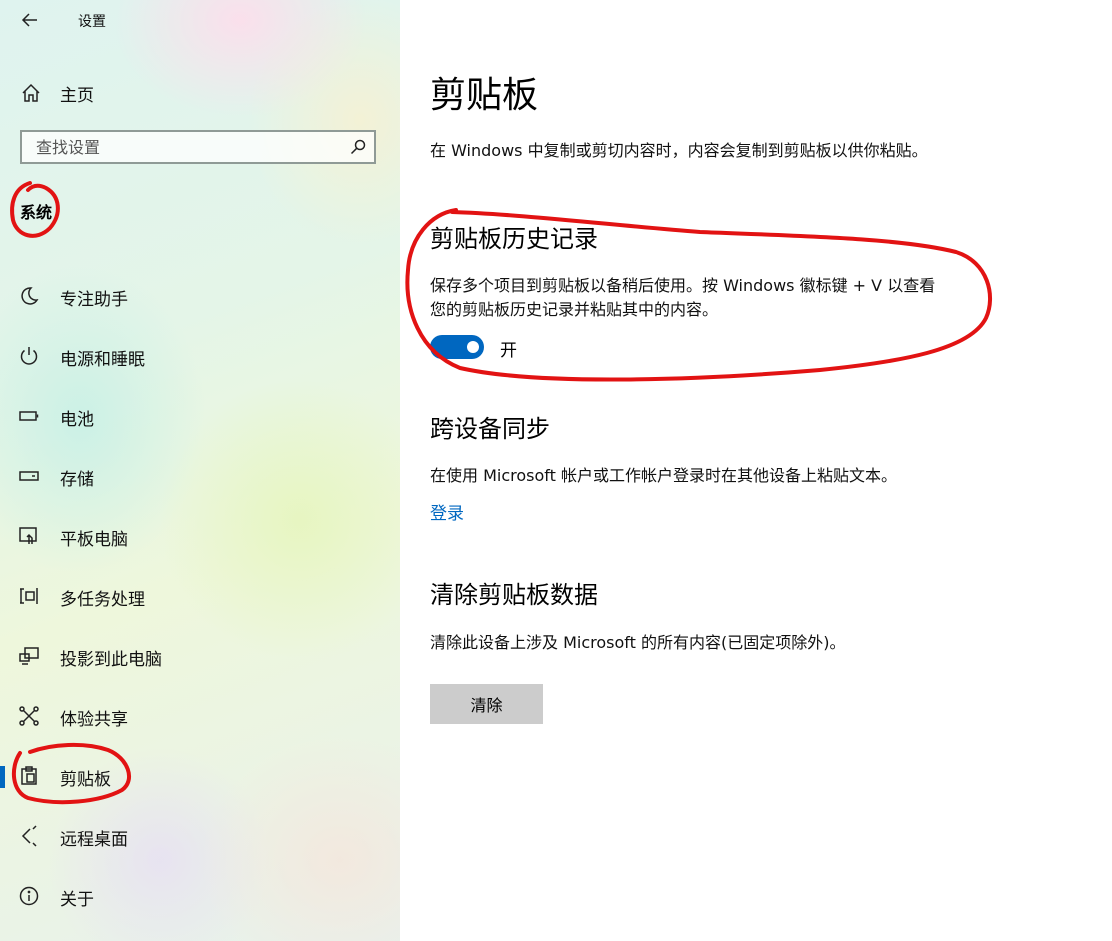  Describe the element at coordinates (679, 150) in the screenshot. I see `intro-text: 在 Windows 中复制或剪切内容时，内容会复制到剪贴板以供你粘贴。` at that location.